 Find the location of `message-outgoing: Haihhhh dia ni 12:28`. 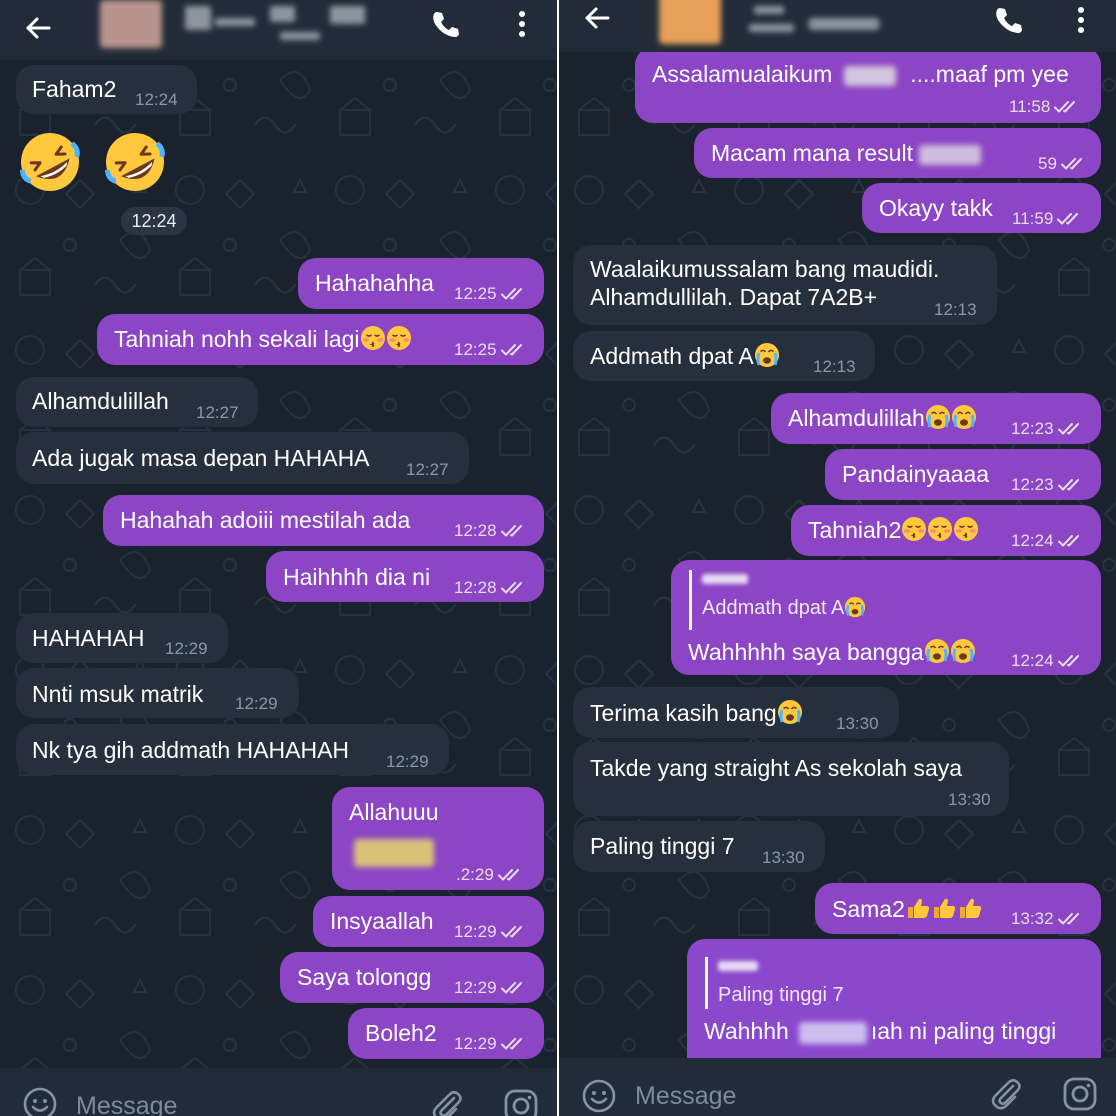

message-outgoing: Haihhhh dia ni 12:28 is located at coordinates (405, 576).